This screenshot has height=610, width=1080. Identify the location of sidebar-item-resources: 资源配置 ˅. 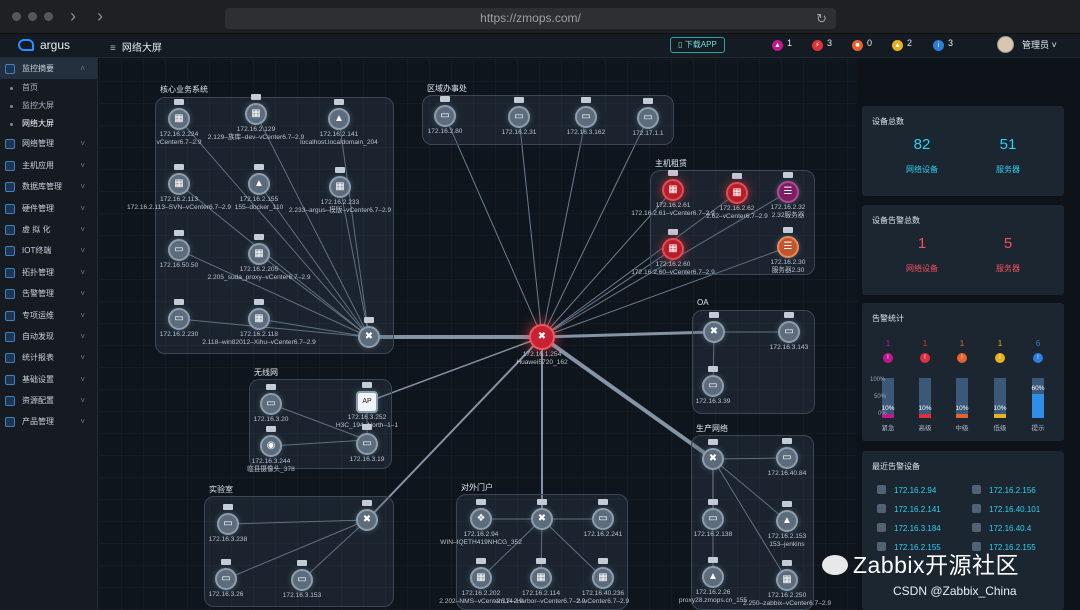
(48, 400).